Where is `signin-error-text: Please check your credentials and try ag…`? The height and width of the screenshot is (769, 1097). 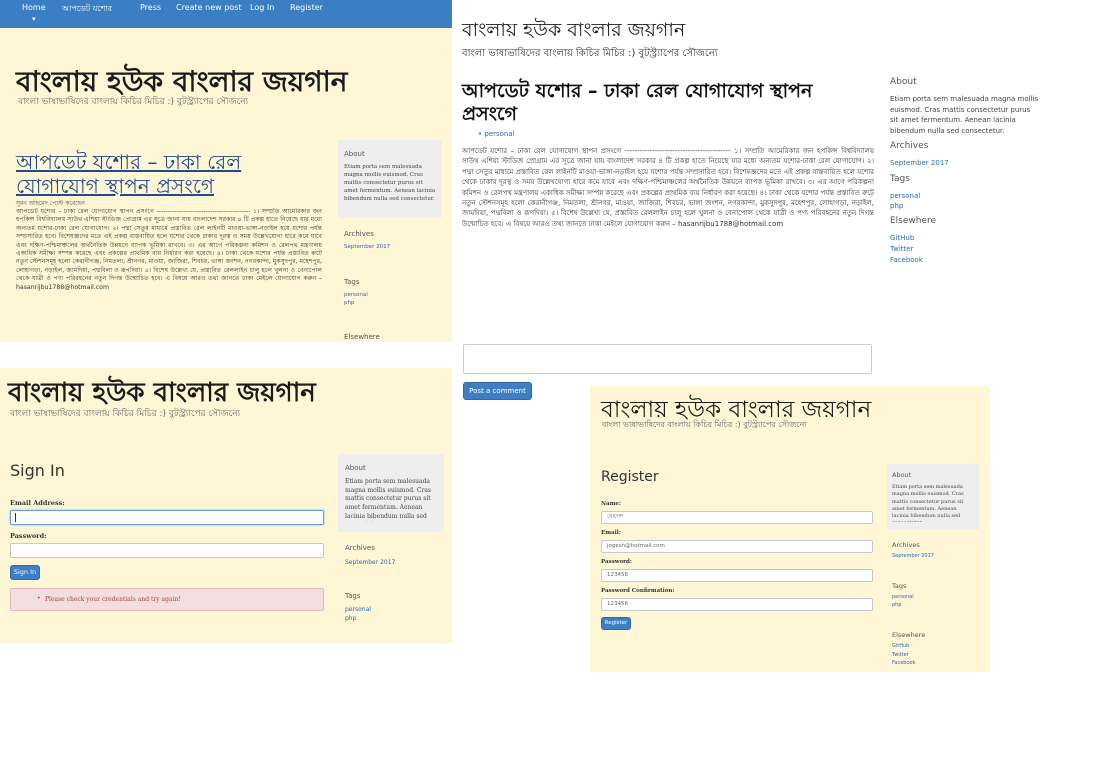 signin-error-text: Please check your credentials and try ag… is located at coordinates (113, 599).